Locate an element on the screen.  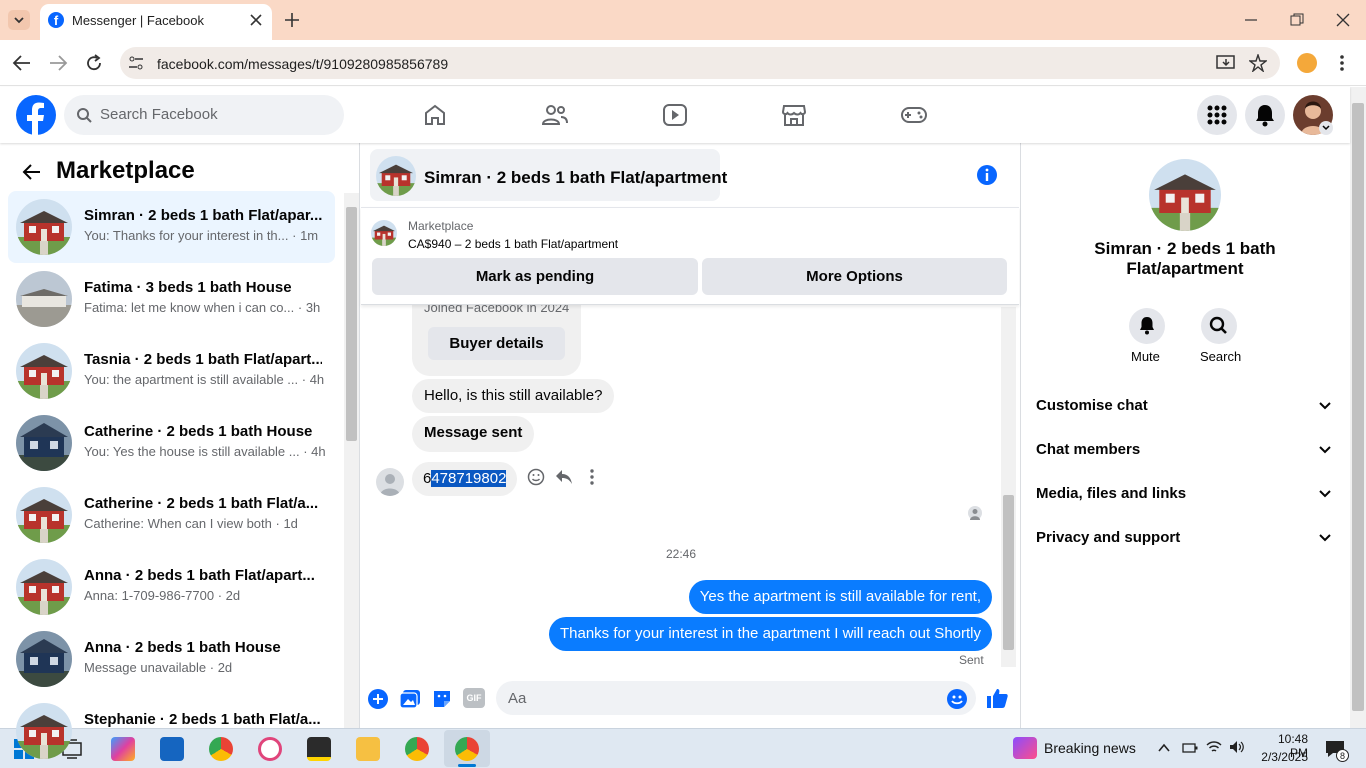
marketplace-icon is located at coordinates (794, 115).